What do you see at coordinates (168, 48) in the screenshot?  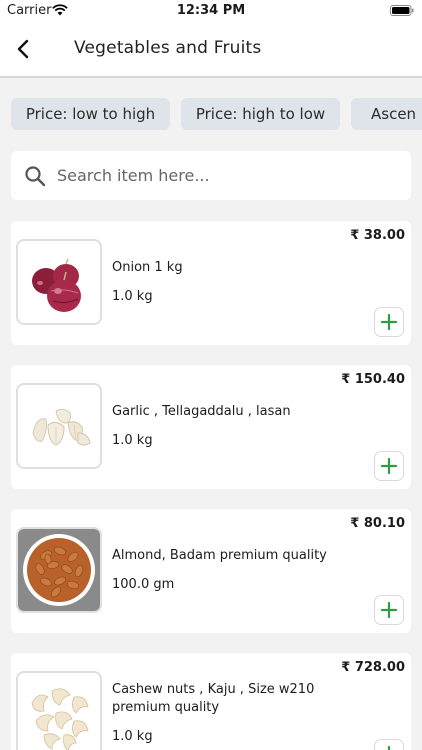 I see `page-title: Vegetables and Fruits` at bounding box center [168, 48].